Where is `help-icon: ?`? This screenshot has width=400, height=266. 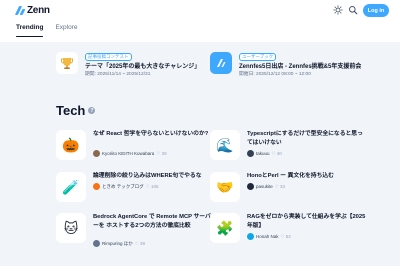 help-icon: ? is located at coordinates (92, 110).